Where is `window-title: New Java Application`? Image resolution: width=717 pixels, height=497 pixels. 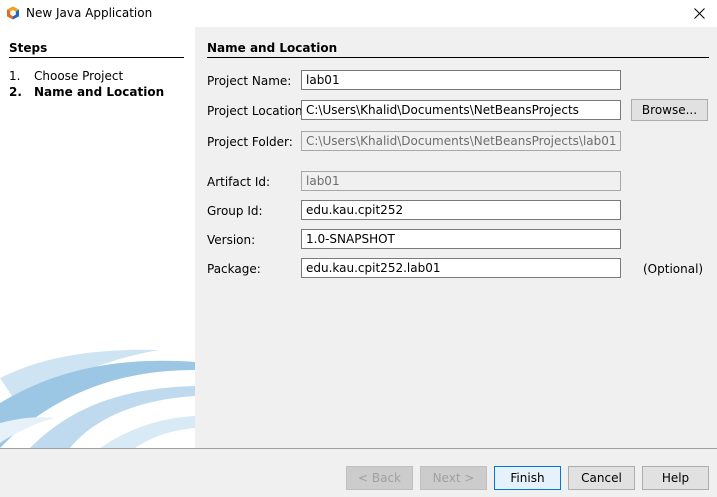
window-title: New Java Application is located at coordinates (89, 13).